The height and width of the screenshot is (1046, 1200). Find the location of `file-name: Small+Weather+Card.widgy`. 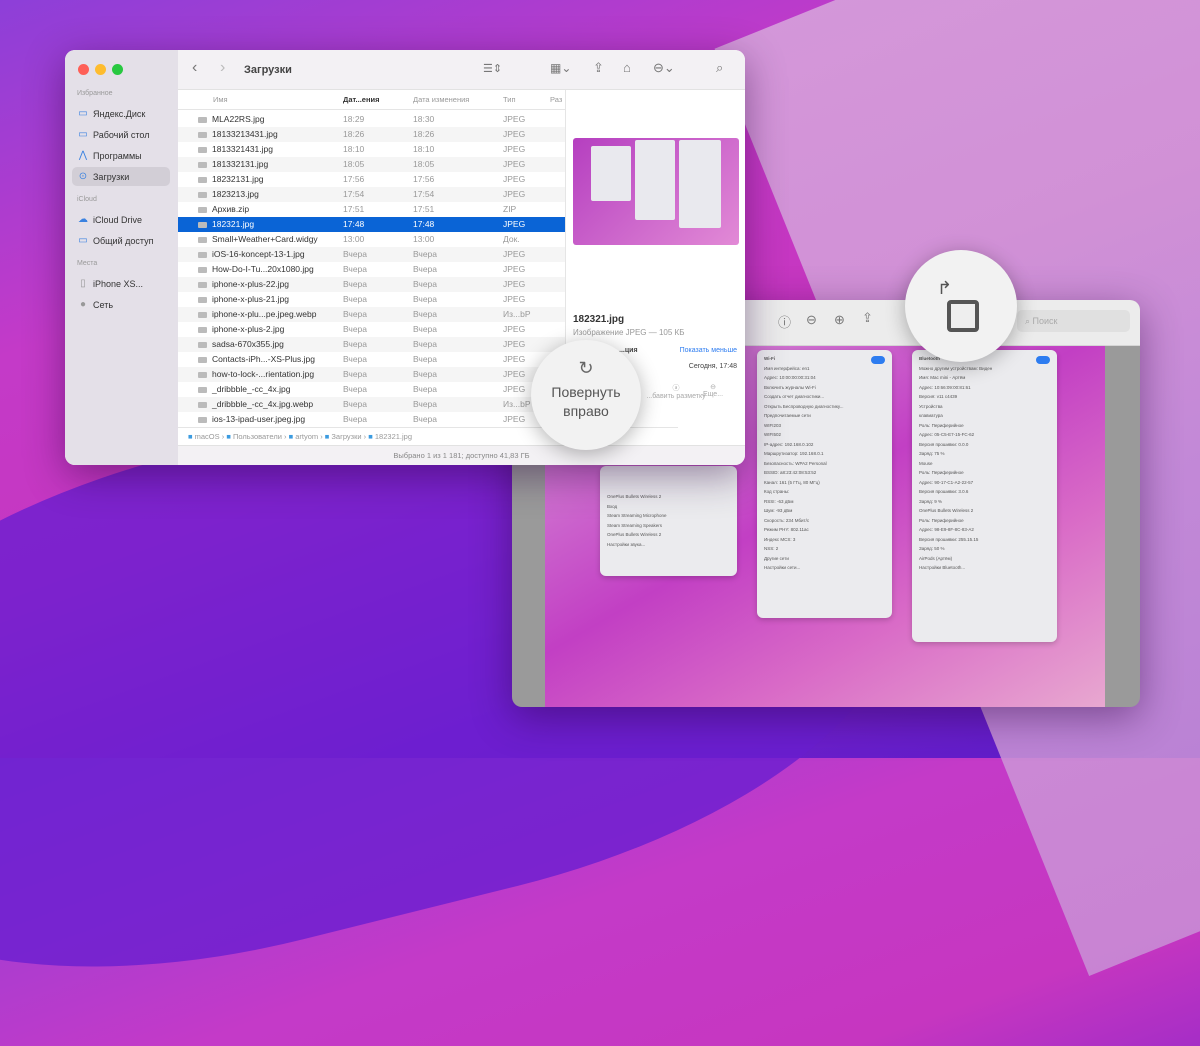

file-name: Small+Weather+Card.widgy is located at coordinates (265, 239).